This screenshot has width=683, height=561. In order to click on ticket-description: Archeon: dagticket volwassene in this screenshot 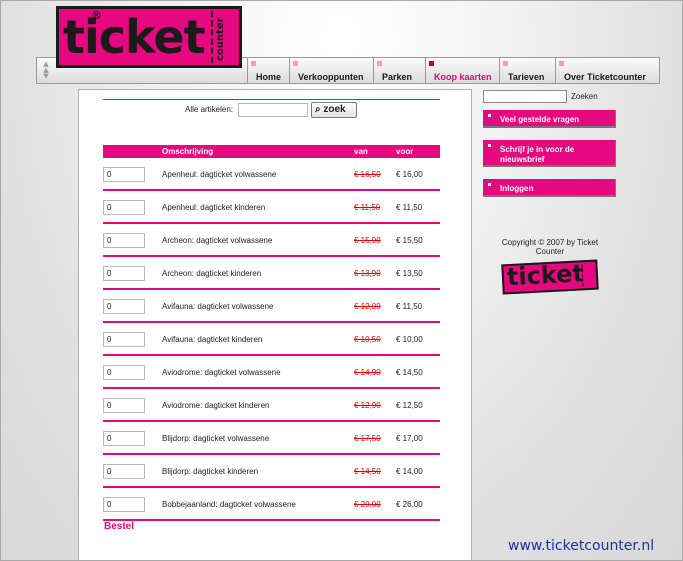, I will do `click(217, 240)`.